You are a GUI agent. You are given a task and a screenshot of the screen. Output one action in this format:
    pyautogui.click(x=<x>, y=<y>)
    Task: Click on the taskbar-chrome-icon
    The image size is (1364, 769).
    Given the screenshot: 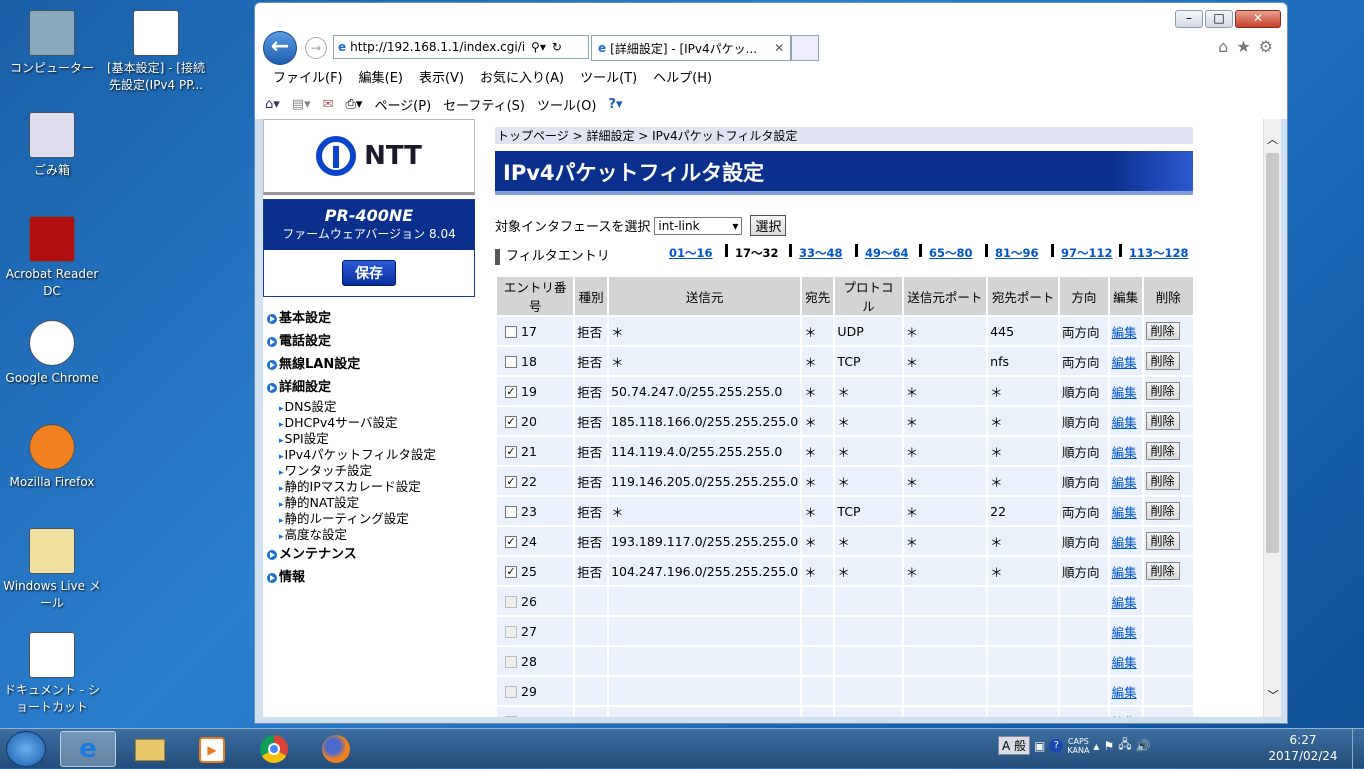 What is the action you would take?
    pyautogui.click(x=274, y=749)
    